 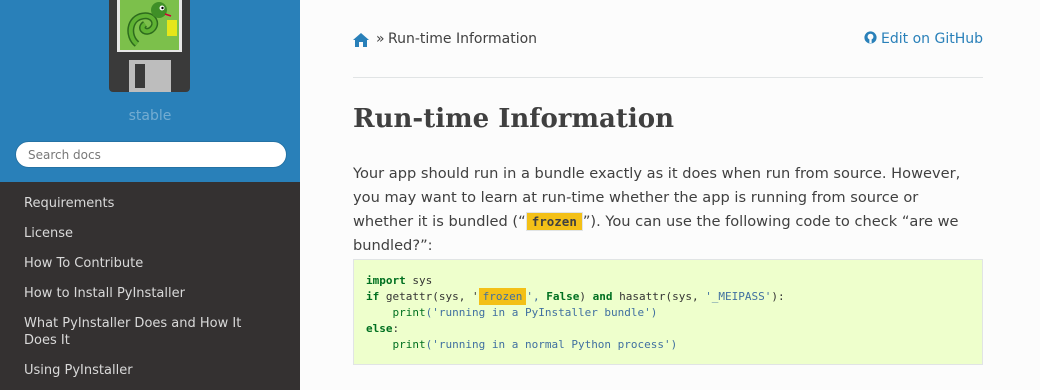 What do you see at coordinates (373, 296) in the screenshot?
I see `code-token: if` at bounding box center [373, 296].